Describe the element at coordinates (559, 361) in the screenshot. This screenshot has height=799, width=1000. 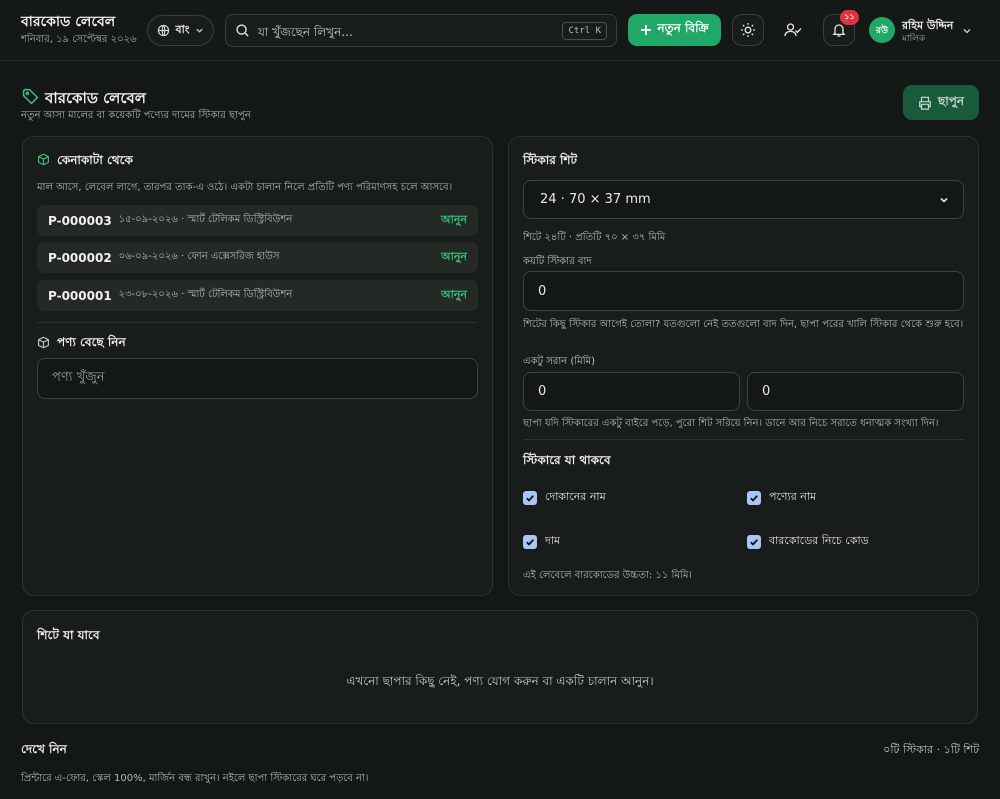
I see `offset-label: একটু সরান (মিমি)` at that location.